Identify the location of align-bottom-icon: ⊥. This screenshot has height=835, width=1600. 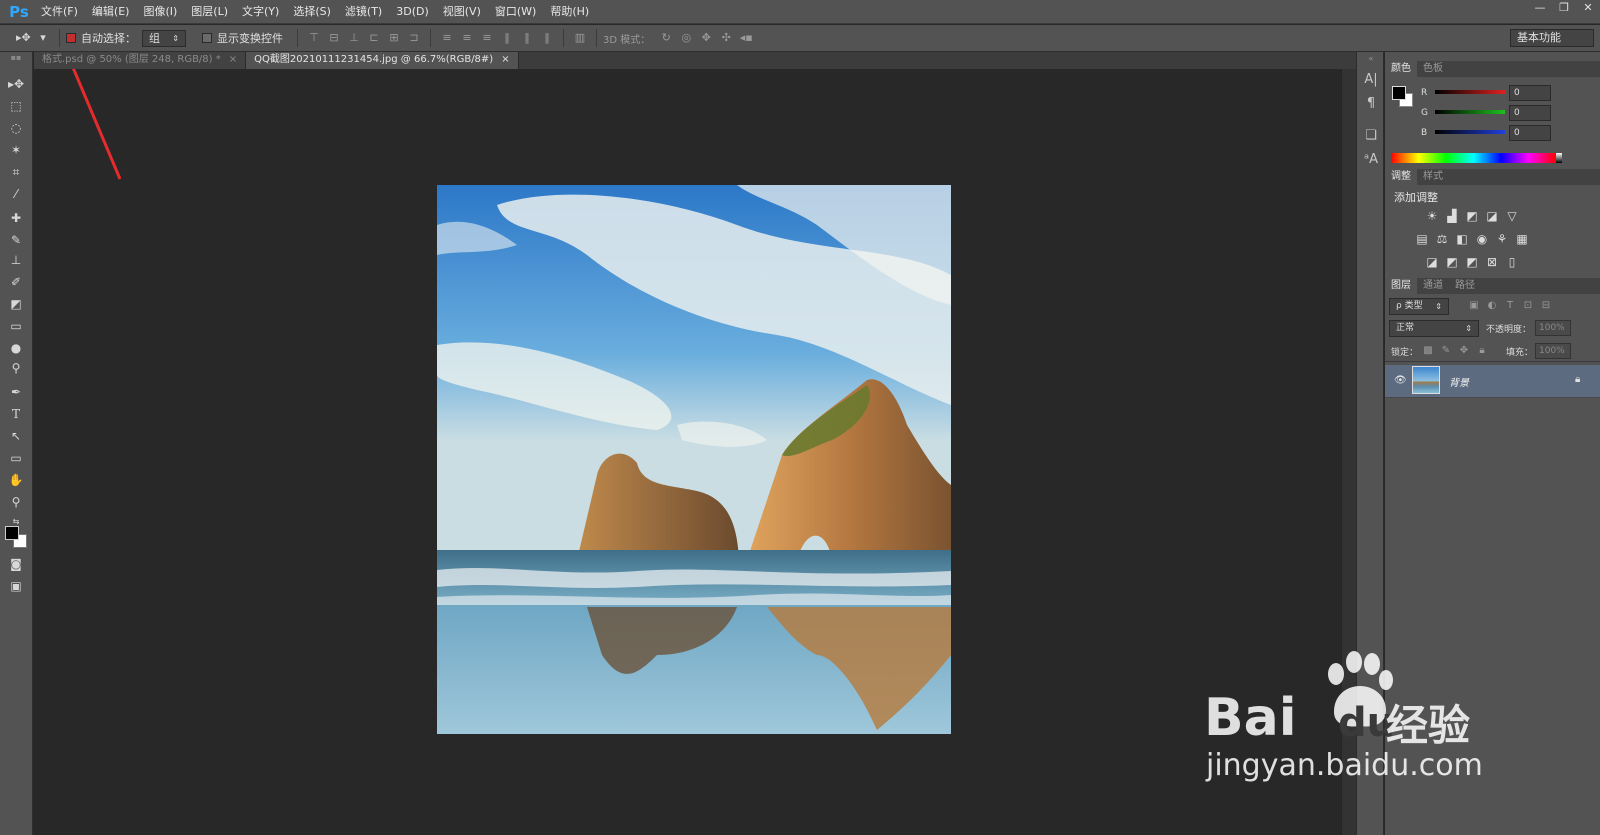
(354, 38).